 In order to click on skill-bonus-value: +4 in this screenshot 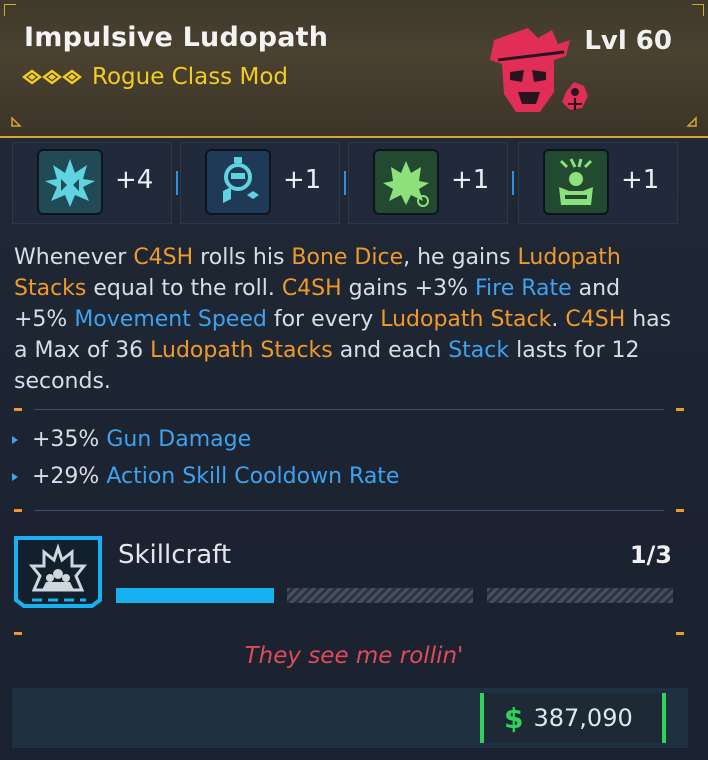, I will do `click(134, 180)`.